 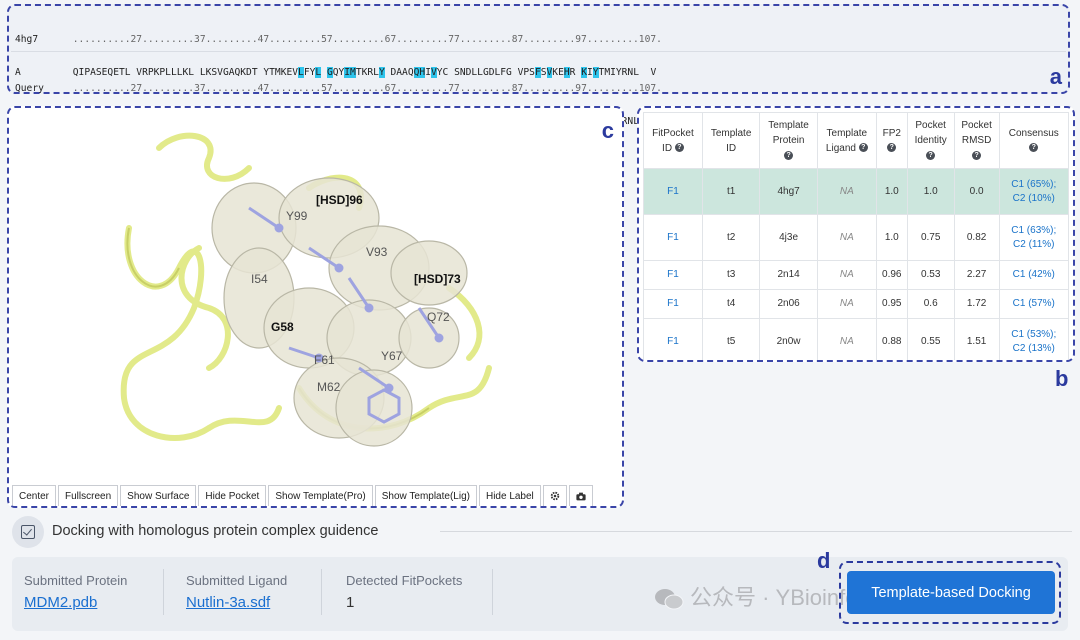 I want to click on column-header: Pocket RMSD?, so click(x=976, y=140).